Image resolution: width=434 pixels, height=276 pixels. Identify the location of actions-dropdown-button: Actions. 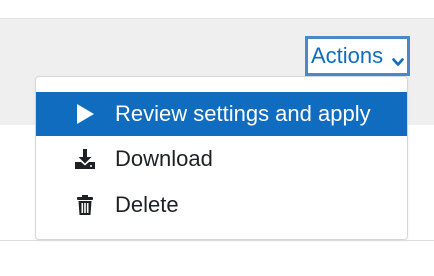
(357, 56).